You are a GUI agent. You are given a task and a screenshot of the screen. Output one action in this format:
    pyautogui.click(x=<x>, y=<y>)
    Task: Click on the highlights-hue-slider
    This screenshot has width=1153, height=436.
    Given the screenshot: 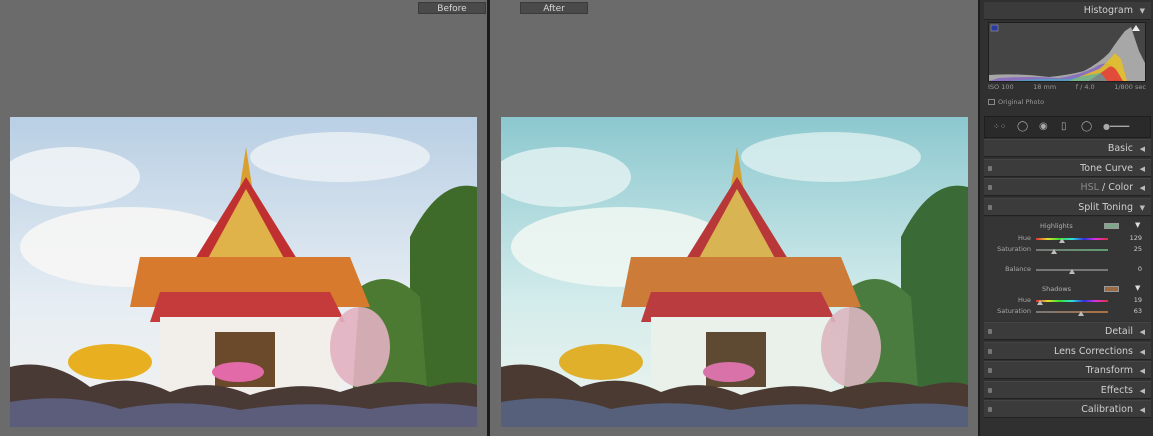 What is the action you would take?
    pyautogui.click(x=1072, y=240)
    